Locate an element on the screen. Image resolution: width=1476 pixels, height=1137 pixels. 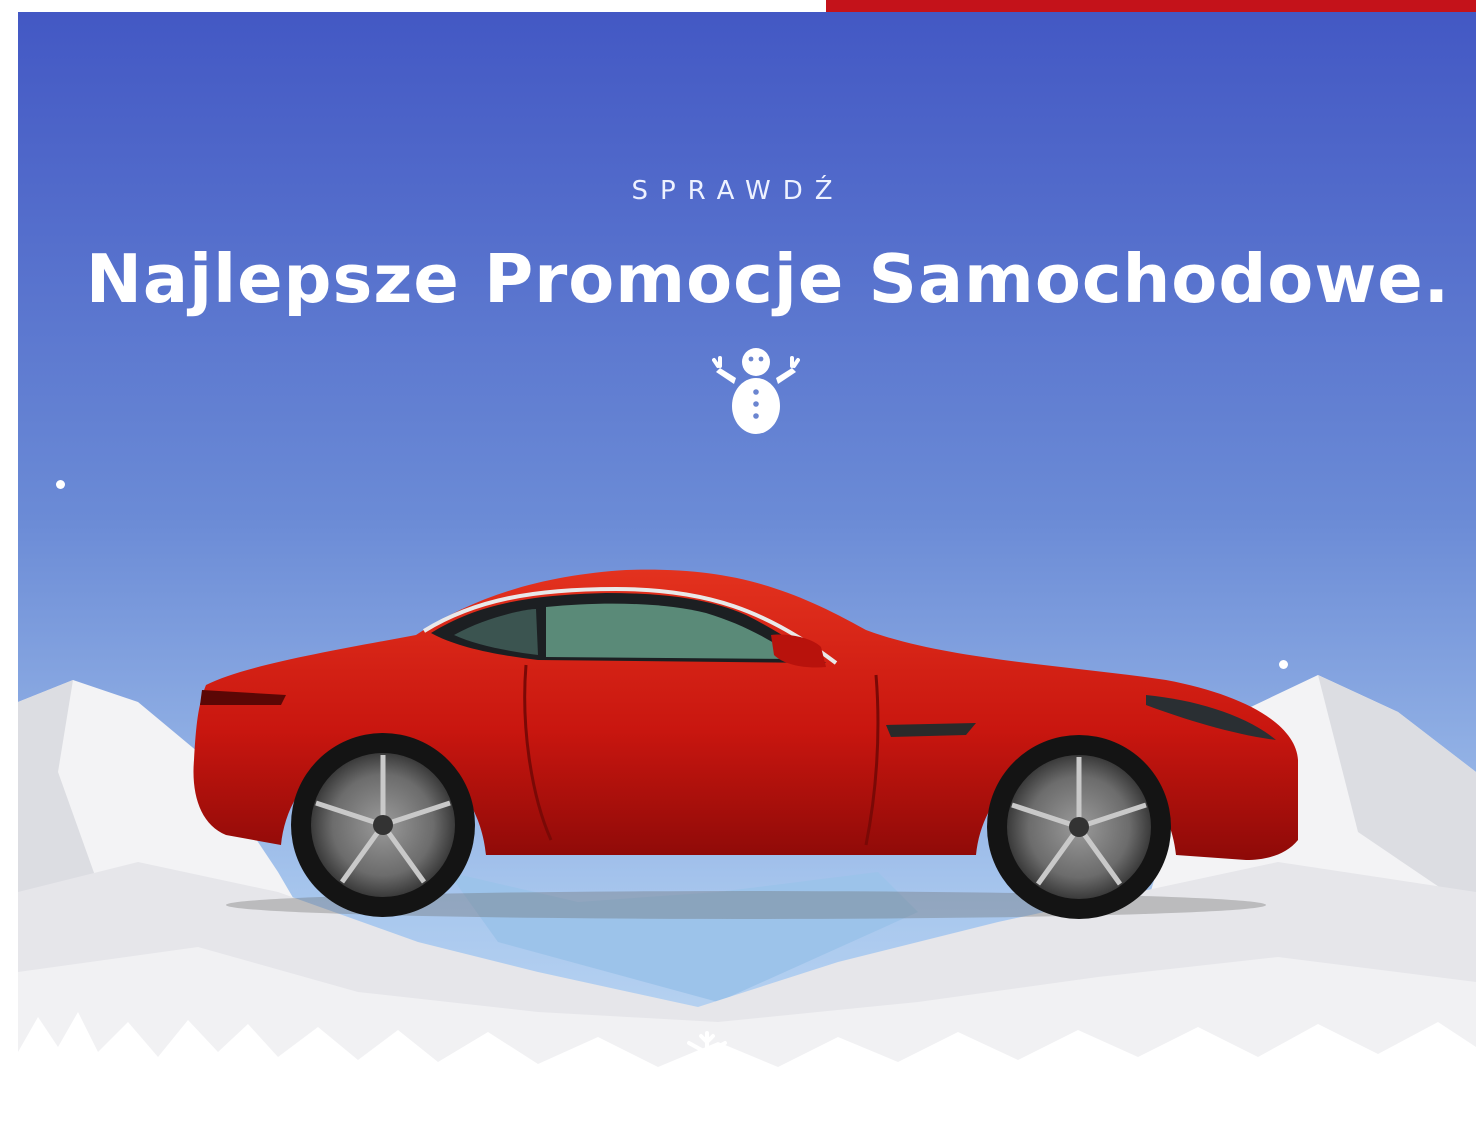
section-eyebrow: SPRAWDŹ is located at coordinates (738, 191).